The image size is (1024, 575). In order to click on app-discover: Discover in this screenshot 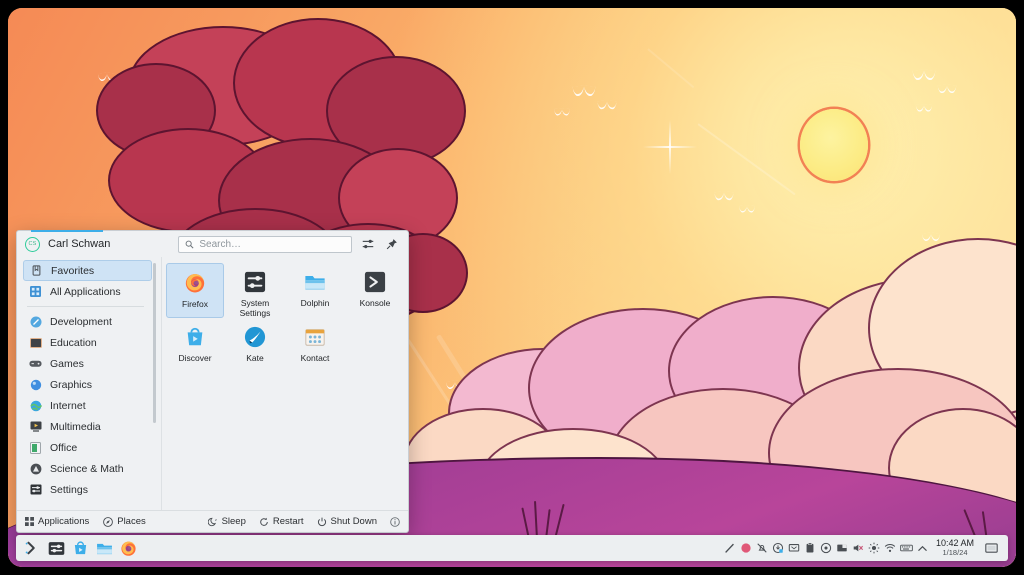, I will do `click(195, 345)`.